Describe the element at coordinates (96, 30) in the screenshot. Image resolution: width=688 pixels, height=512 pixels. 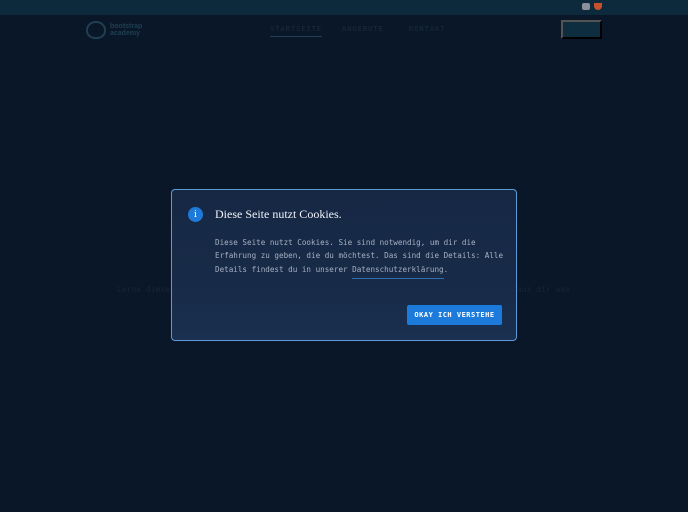
I see `logo-icon` at that location.